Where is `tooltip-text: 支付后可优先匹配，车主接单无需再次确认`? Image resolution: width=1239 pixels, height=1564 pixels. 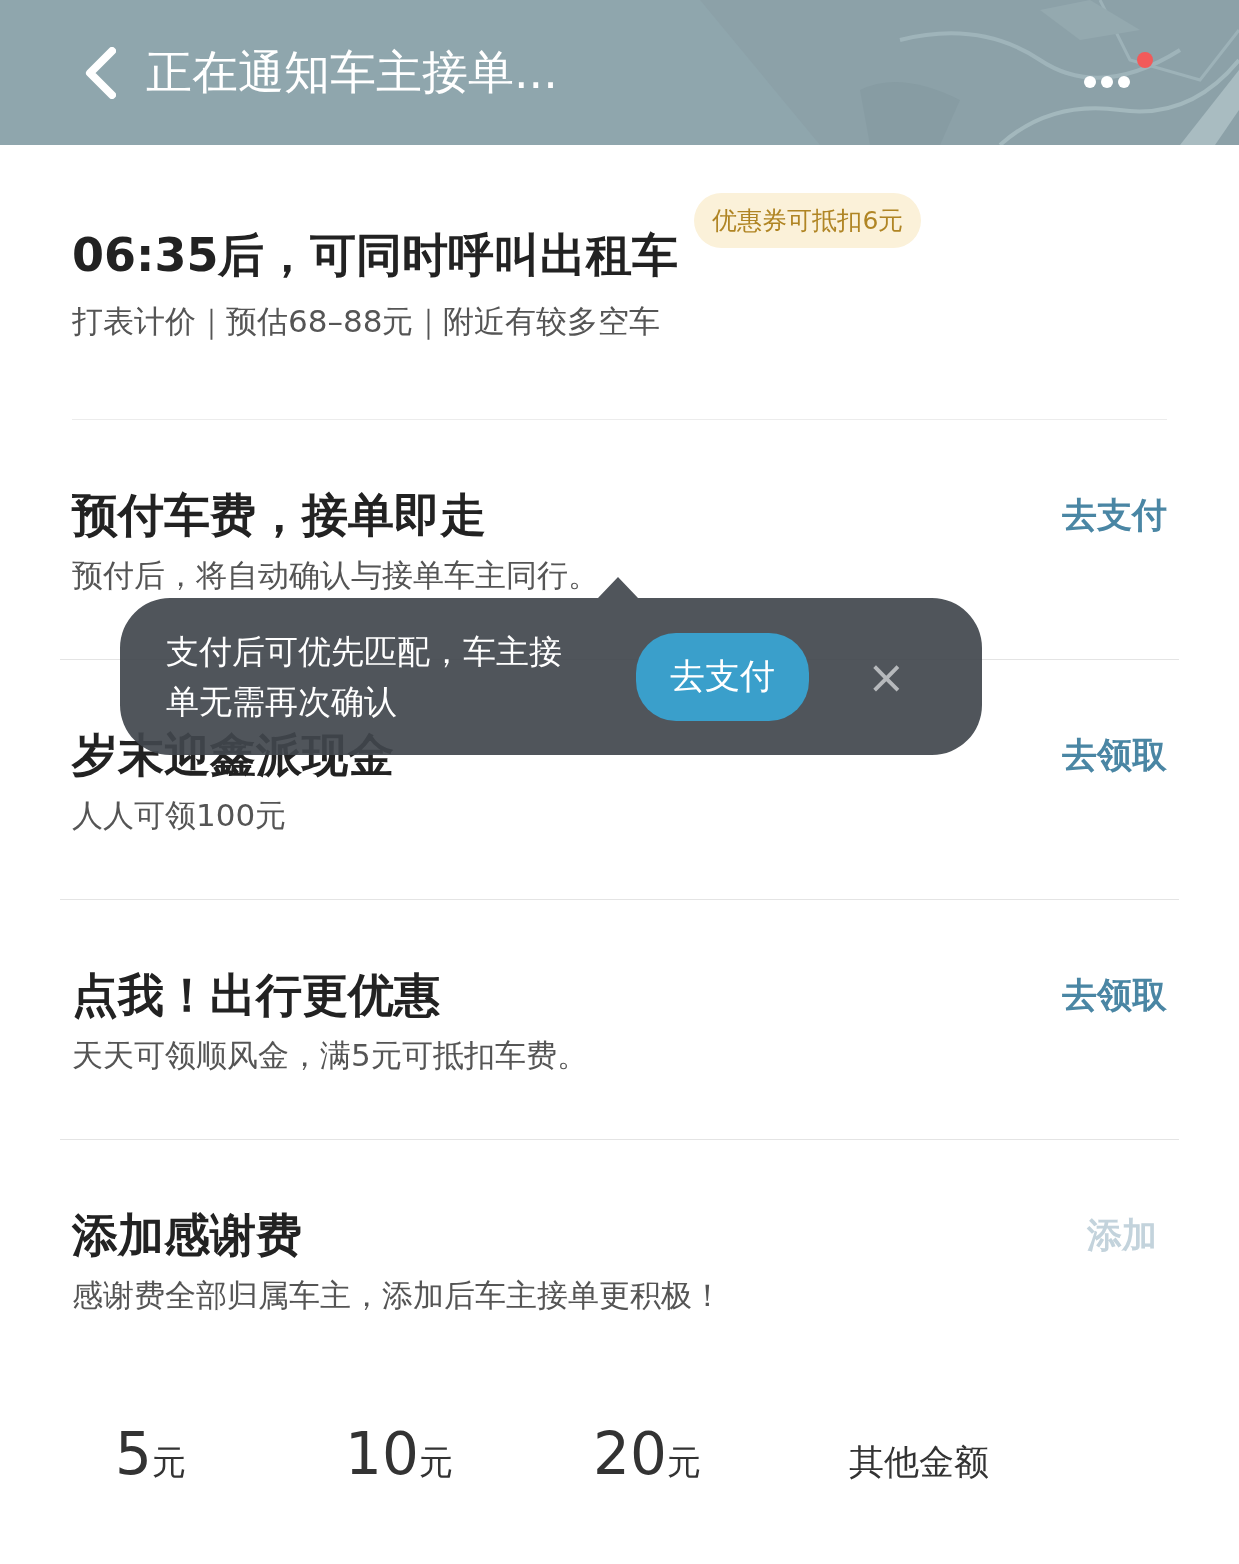 tooltip-text: 支付后可优先匹配，车主接单无需再次确认 is located at coordinates (364, 676).